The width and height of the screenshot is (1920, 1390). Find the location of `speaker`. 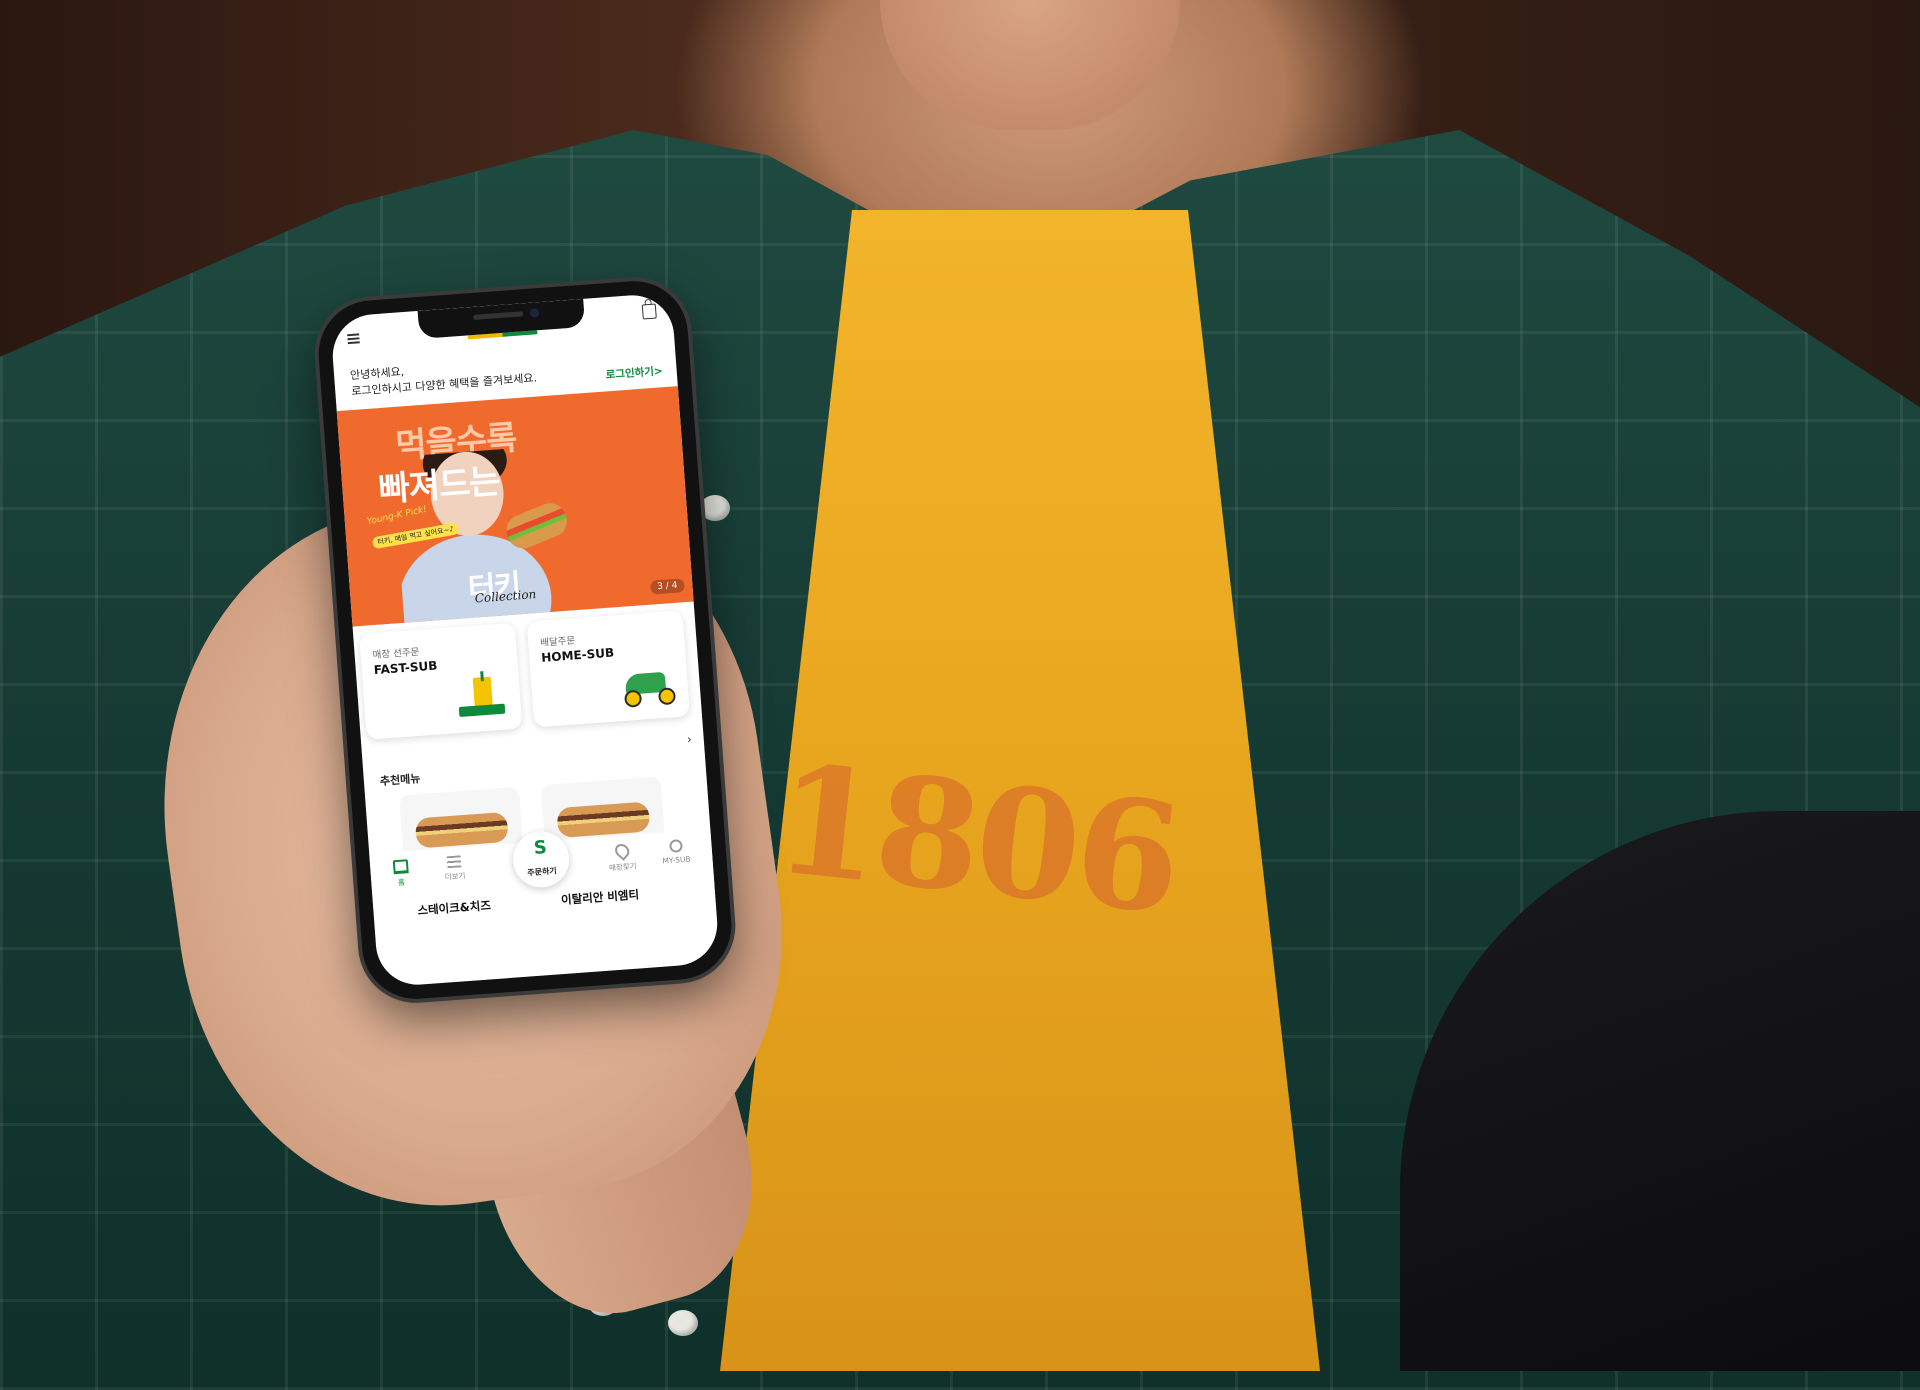

speaker is located at coordinates (498, 315).